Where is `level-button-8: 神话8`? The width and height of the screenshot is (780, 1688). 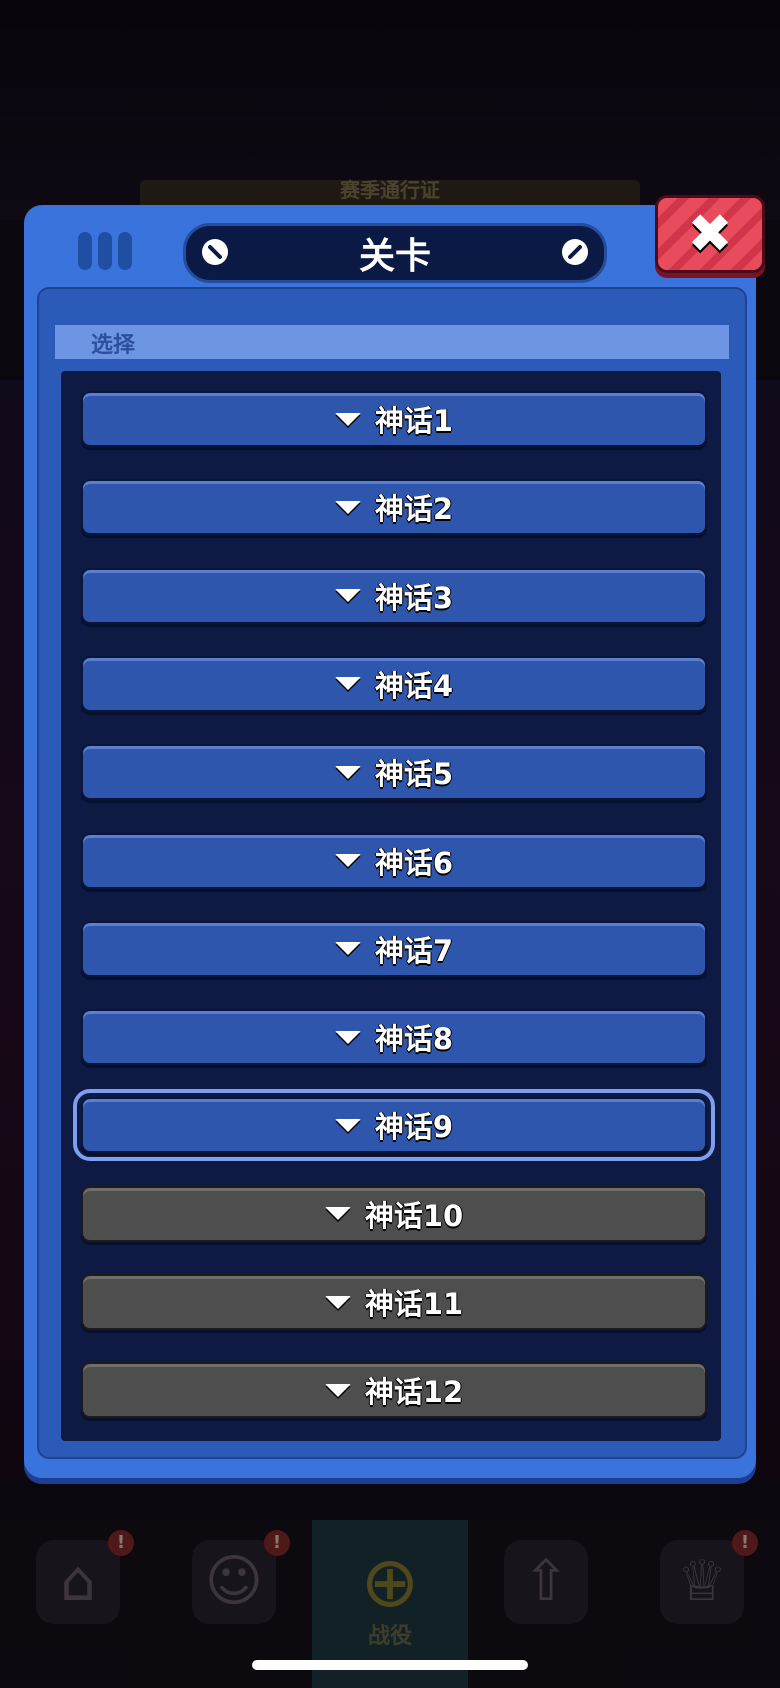 level-button-8: 神话8 is located at coordinates (394, 1037).